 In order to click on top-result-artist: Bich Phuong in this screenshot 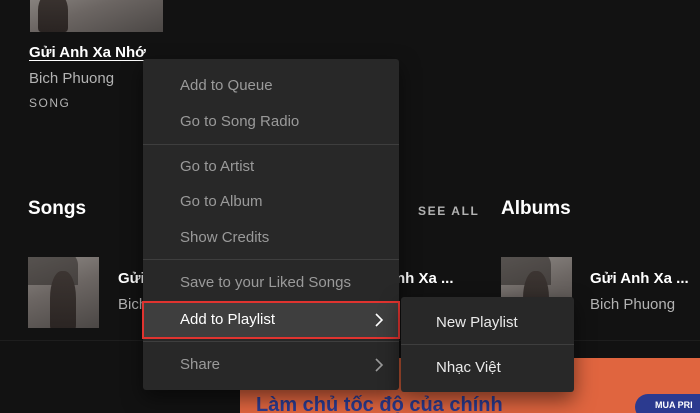, I will do `click(71, 78)`.